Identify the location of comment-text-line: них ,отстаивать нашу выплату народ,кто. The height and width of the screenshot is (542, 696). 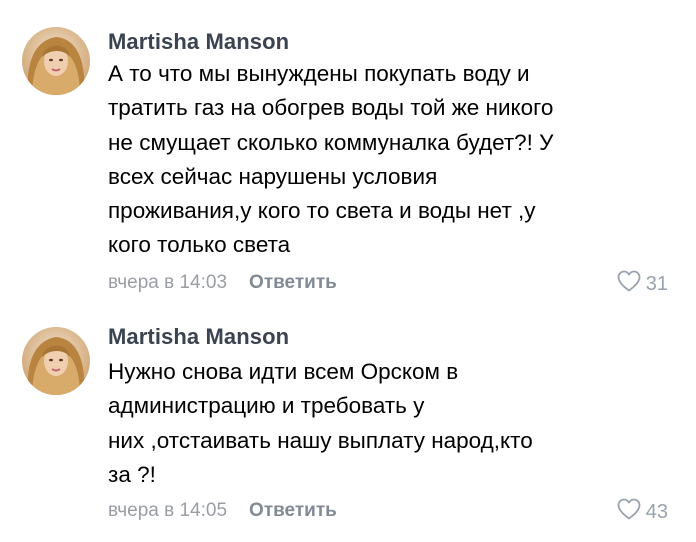
(320, 440).